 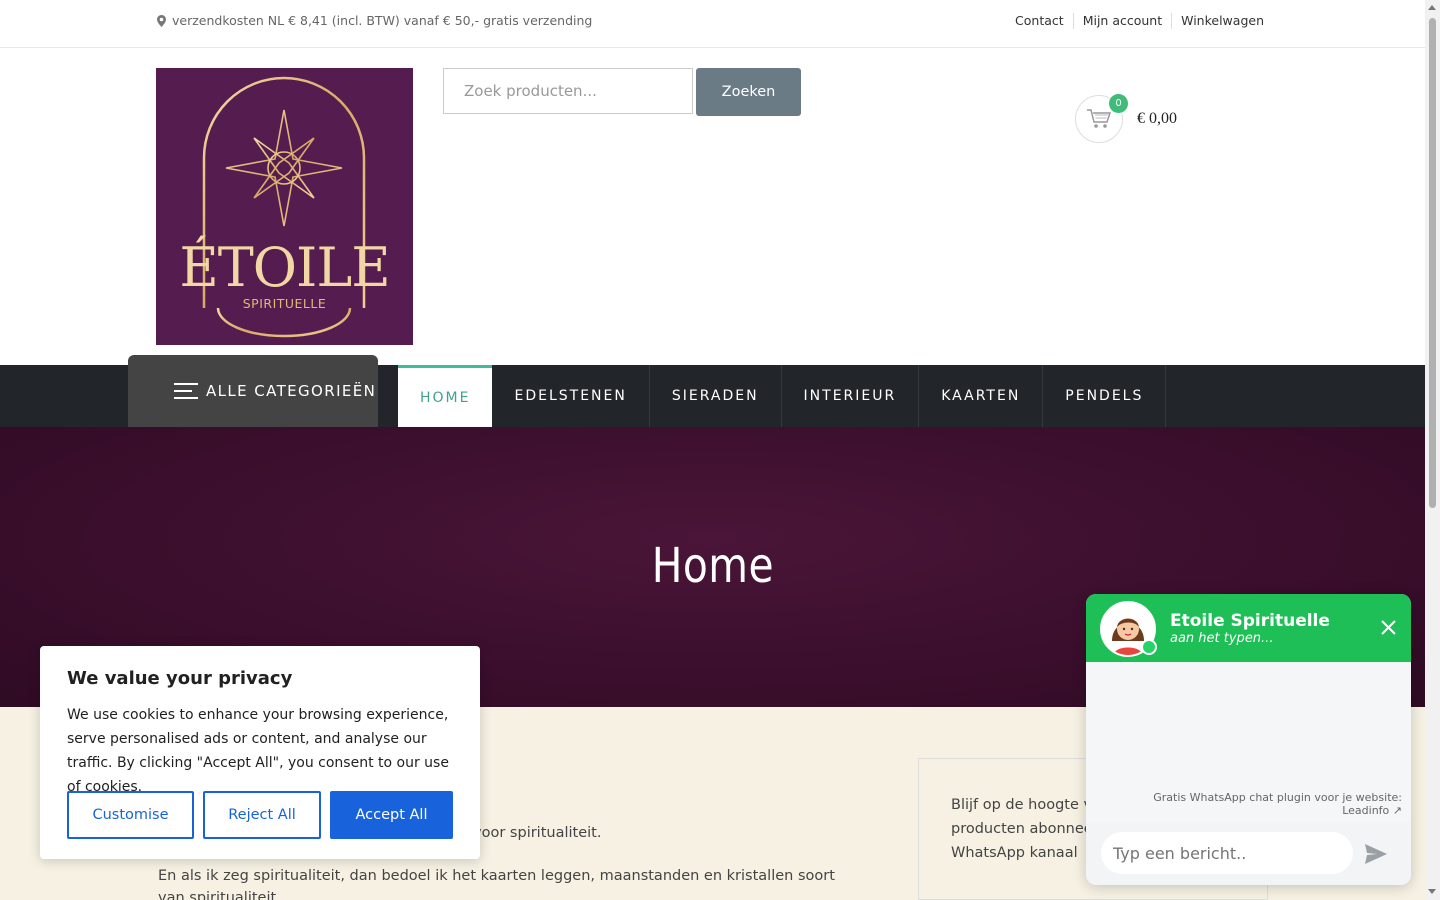 I want to click on all-categories-button: ALLE CATEGORIEËN, so click(x=253, y=391).